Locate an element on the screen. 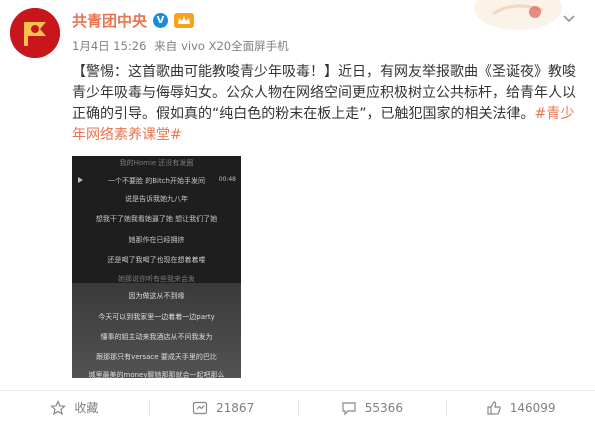 This screenshot has height=424, width=595. source-prefix: 来自 is located at coordinates (166, 46).